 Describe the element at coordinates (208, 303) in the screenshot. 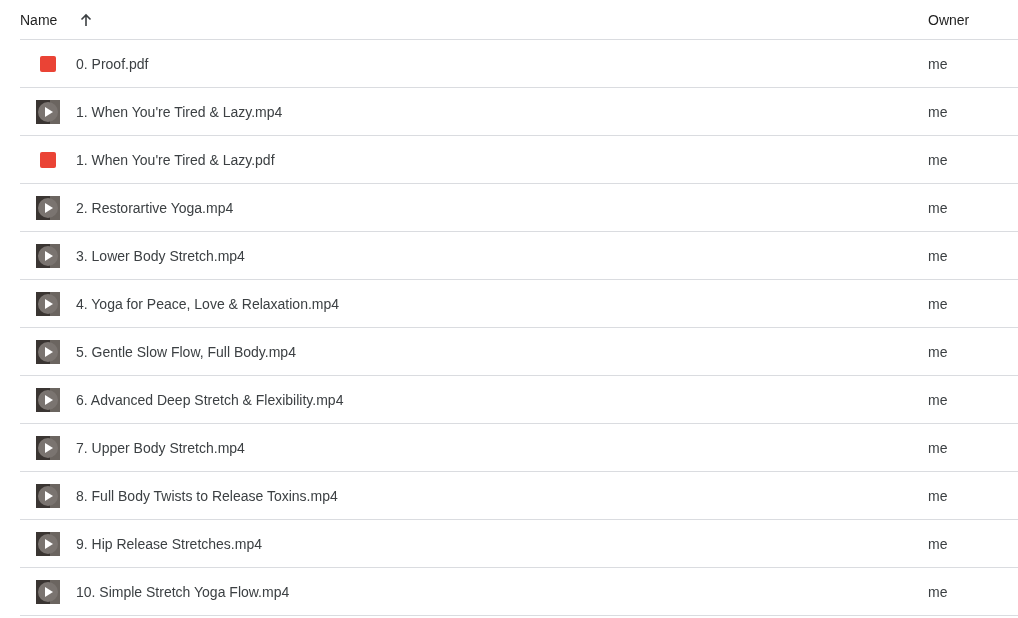

I see `file-name: 4. Yoga for Peace, Love & Relaxation.mp4` at that location.